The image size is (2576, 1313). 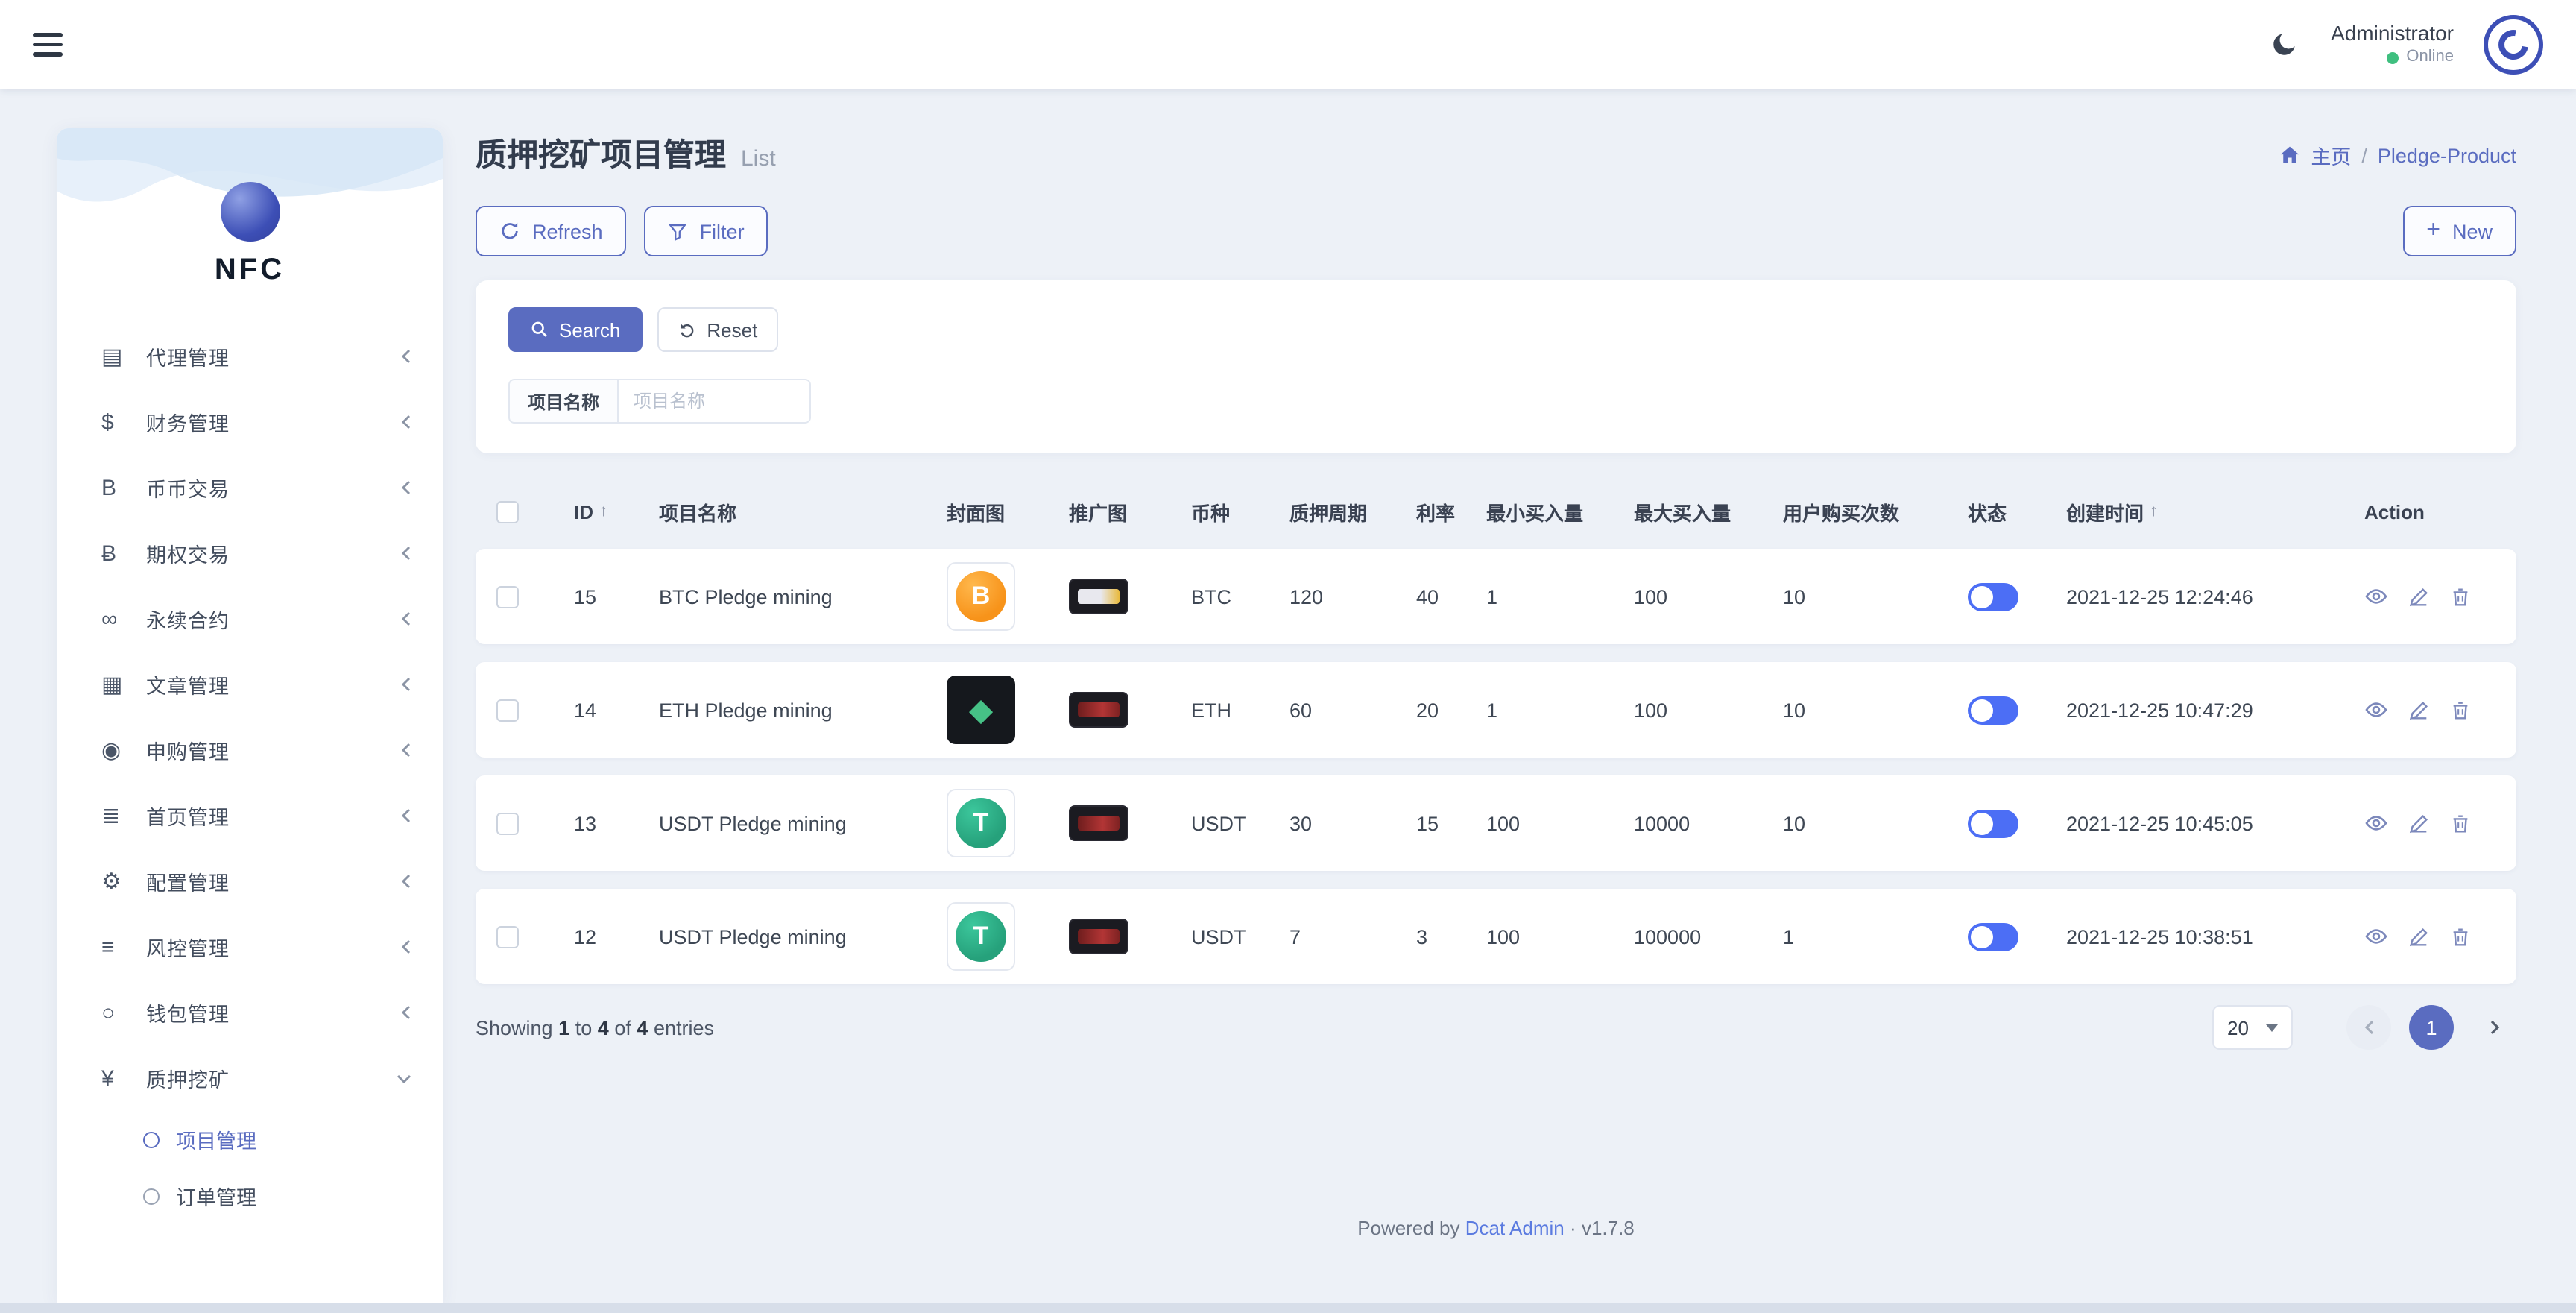 What do you see at coordinates (981, 597) in the screenshot?
I see `cover-image: B` at bounding box center [981, 597].